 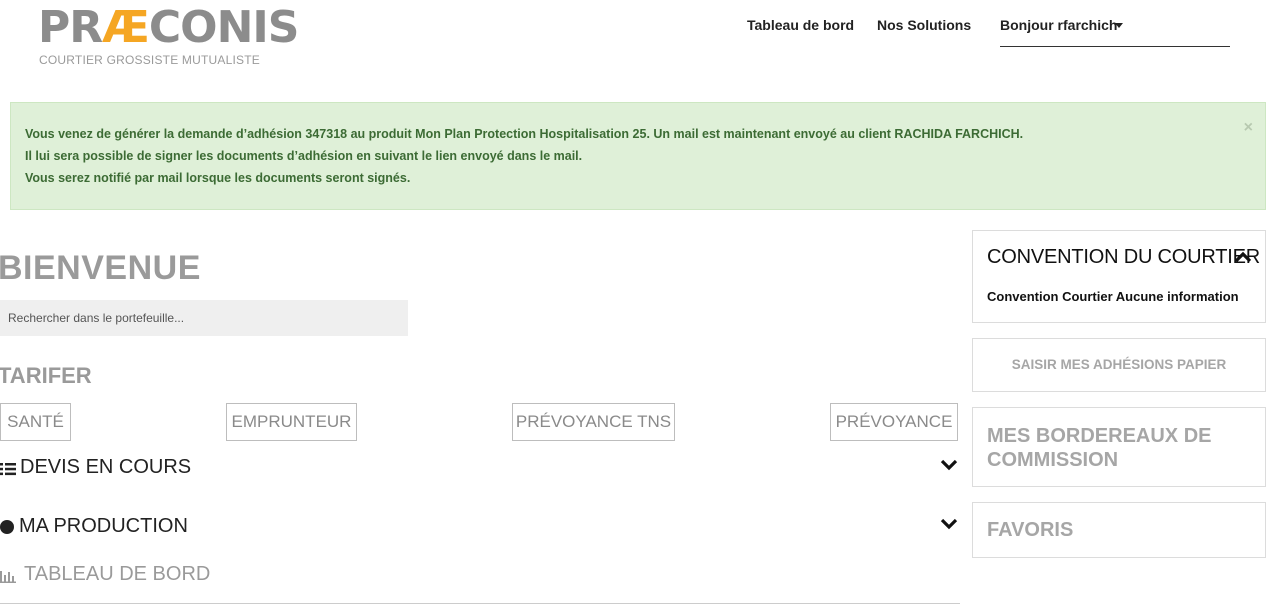 What do you see at coordinates (1248, 128) in the screenshot?
I see `close-icon: ×` at bounding box center [1248, 128].